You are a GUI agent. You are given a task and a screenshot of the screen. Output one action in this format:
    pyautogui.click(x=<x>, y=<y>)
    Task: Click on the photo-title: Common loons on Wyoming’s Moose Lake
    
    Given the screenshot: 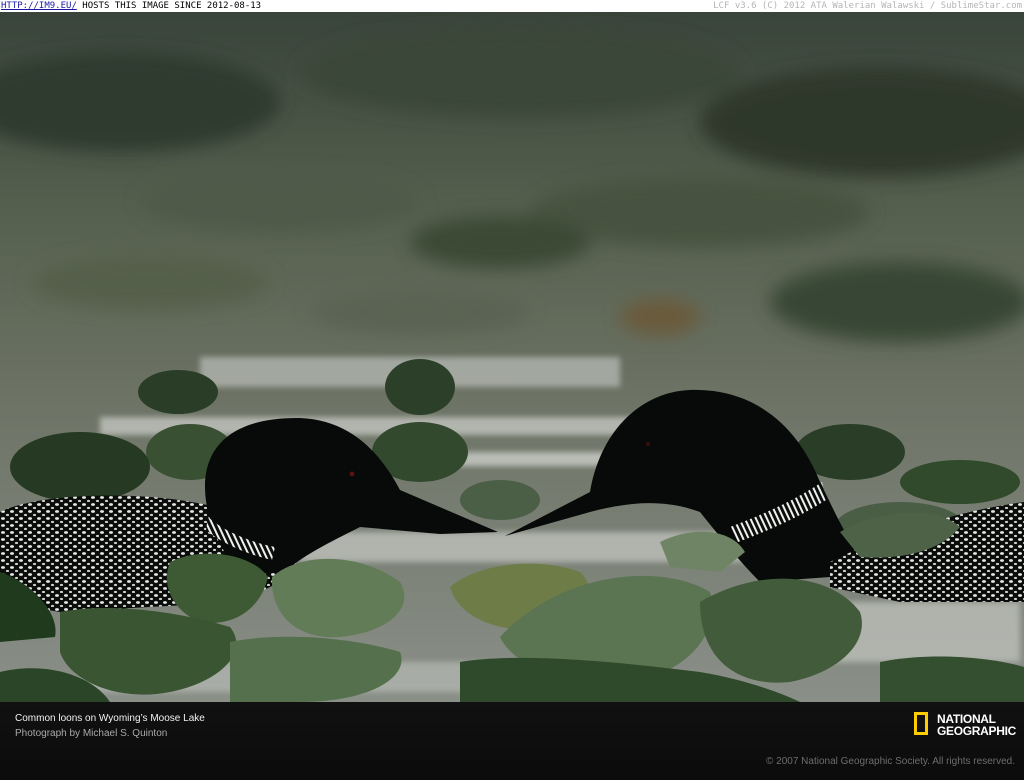 What is the action you would take?
    pyautogui.click(x=110, y=718)
    